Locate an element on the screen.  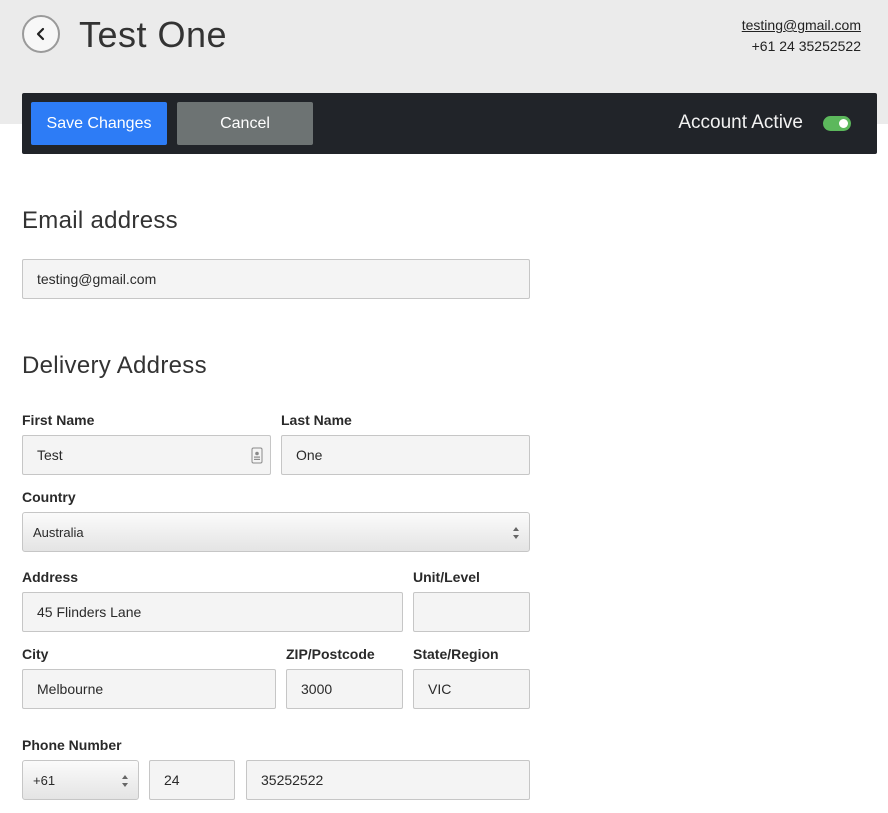
phone-area-code-field: 24 is located at coordinates (192, 780).